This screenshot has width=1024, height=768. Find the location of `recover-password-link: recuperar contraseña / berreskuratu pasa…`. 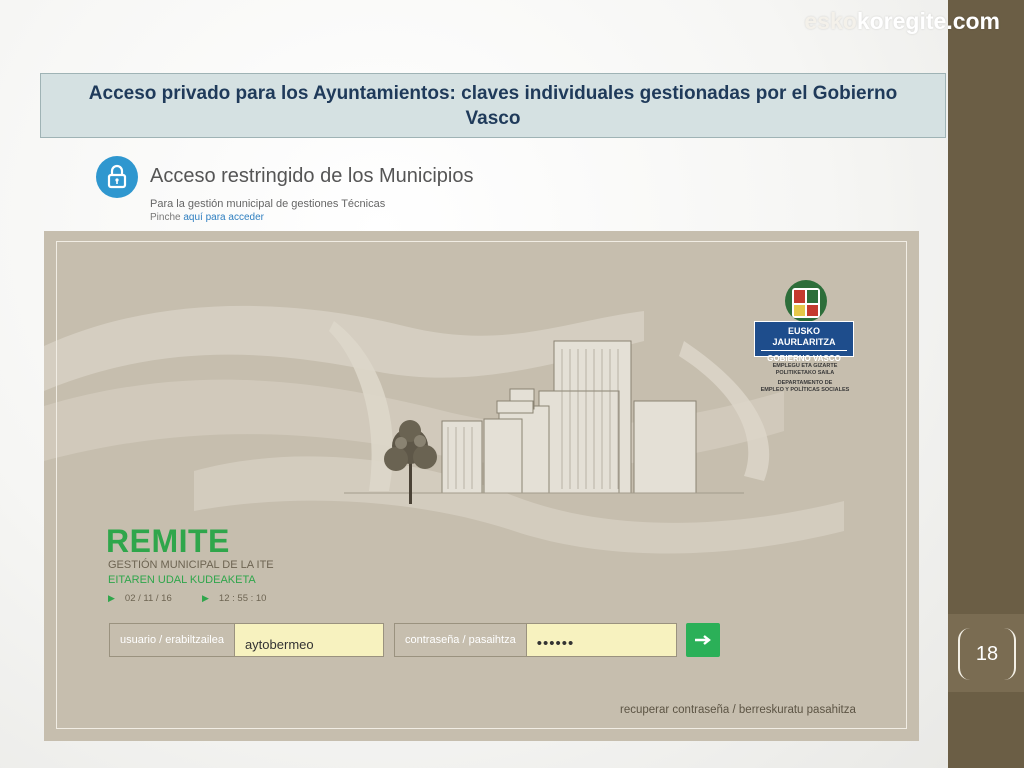

recover-password-link: recuperar contraseña / berreskuratu pasa… is located at coordinates (738, 710).